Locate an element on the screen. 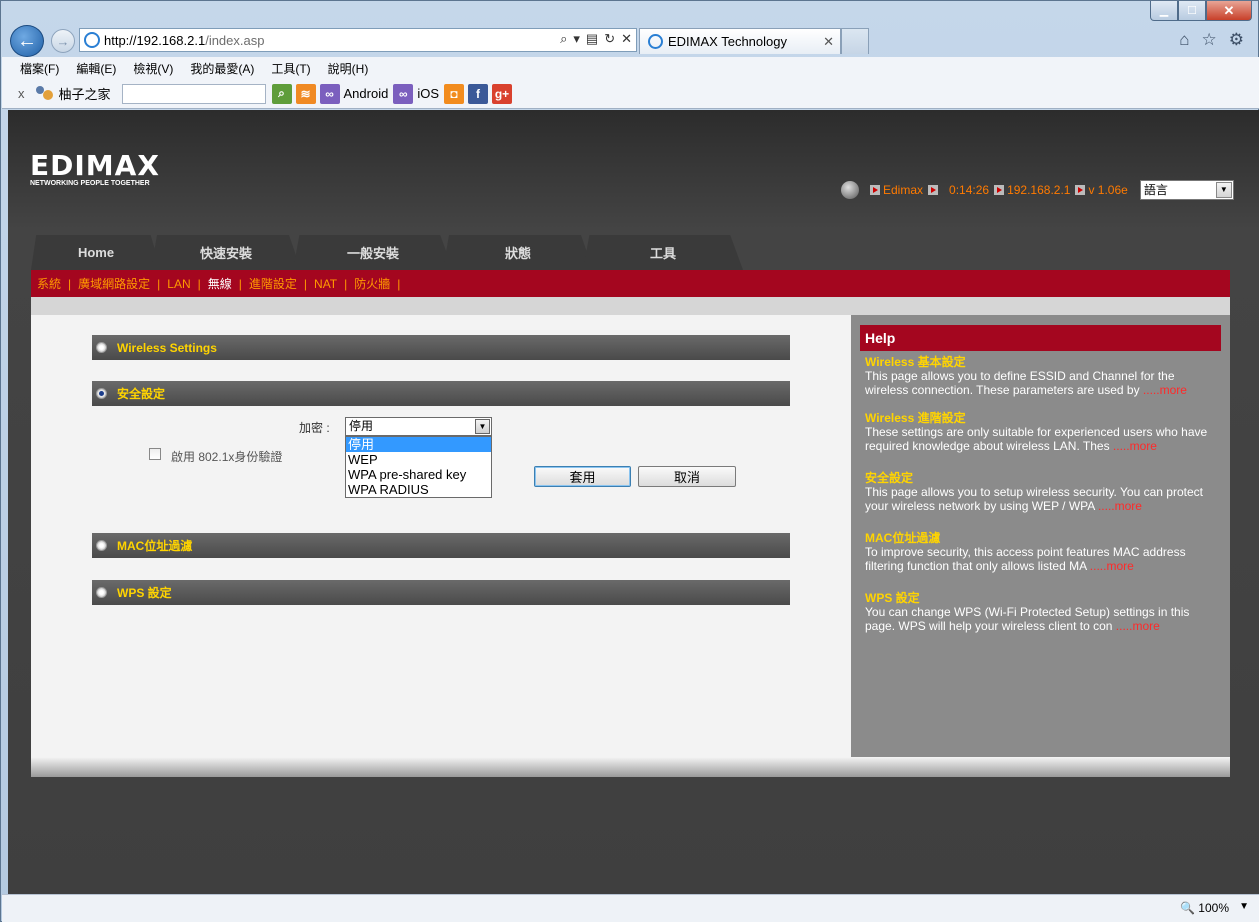 Image resolution: width=1259 pixels, height=922 pixels. subnav-nat: NAT is located at coordinates (325, 284).